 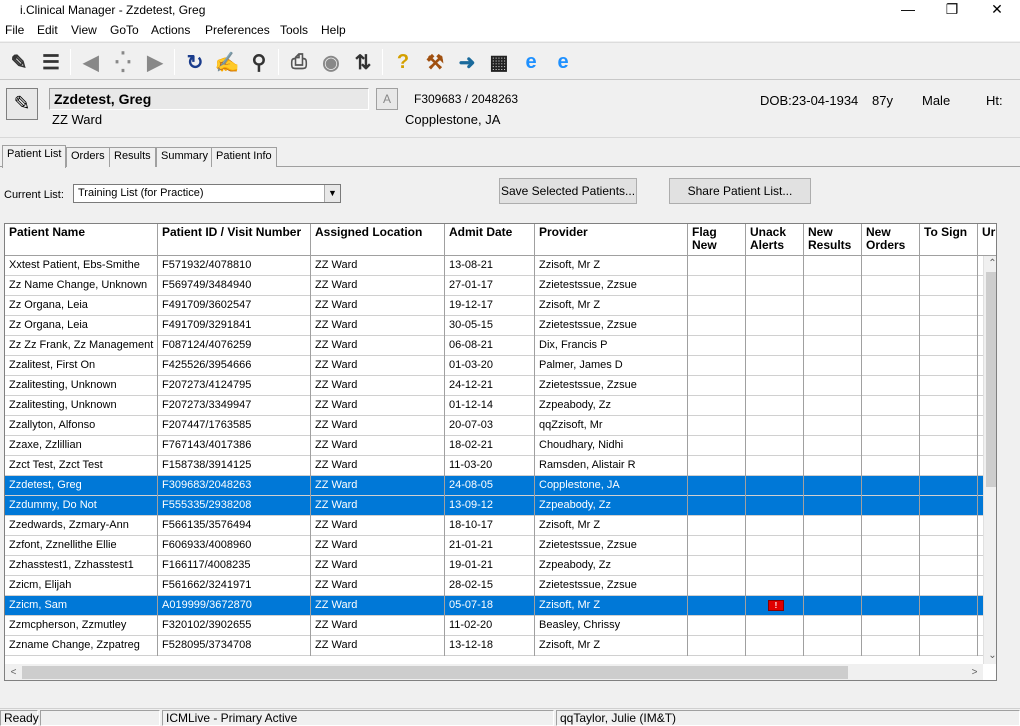 I want to click on column-header: New Results, so click(x=833, y=240).